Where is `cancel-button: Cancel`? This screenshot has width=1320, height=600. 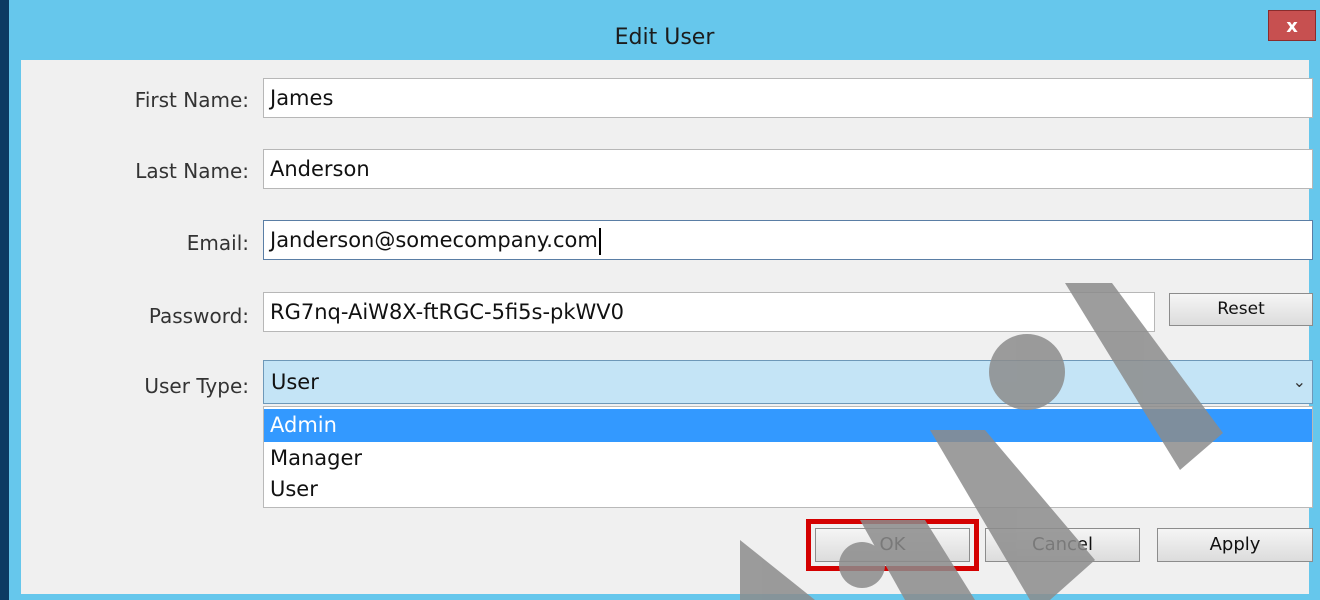
cancel-button: Cancel is located at coordinates (1062, 545).